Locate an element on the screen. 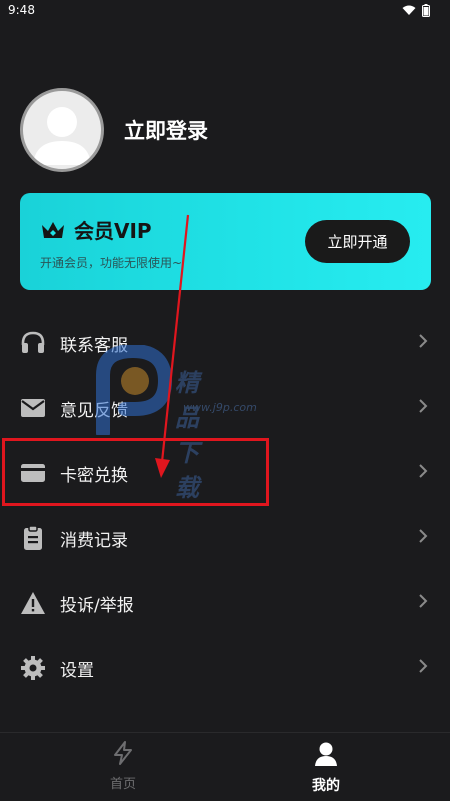 This screenshot has height=801, width=450. bottom-tab-bar: 首页 我的 is located at coordinates (225, 766).